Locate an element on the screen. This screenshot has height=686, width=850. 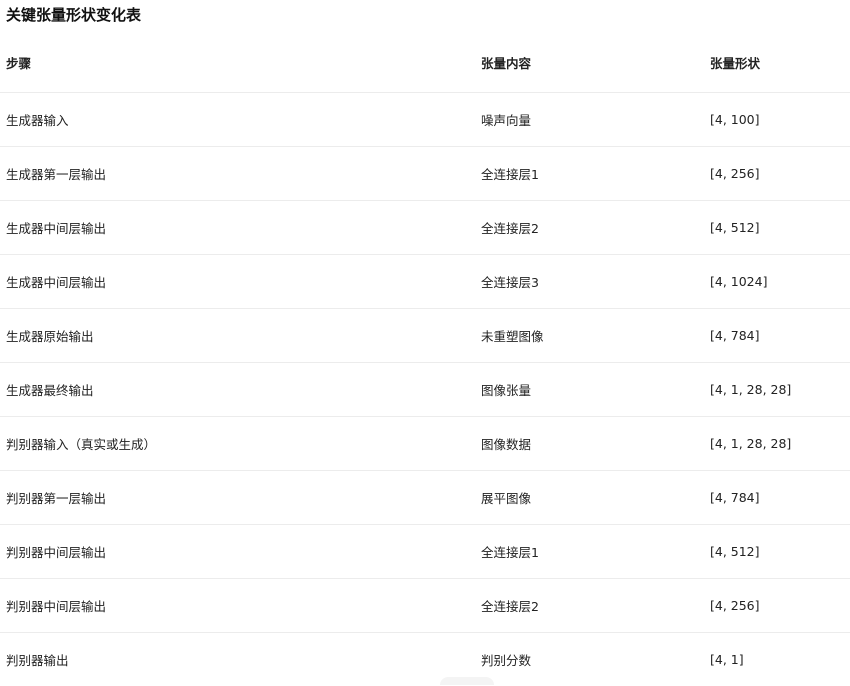
cell-content: 图像张量 is located at coordinates (589, 390).